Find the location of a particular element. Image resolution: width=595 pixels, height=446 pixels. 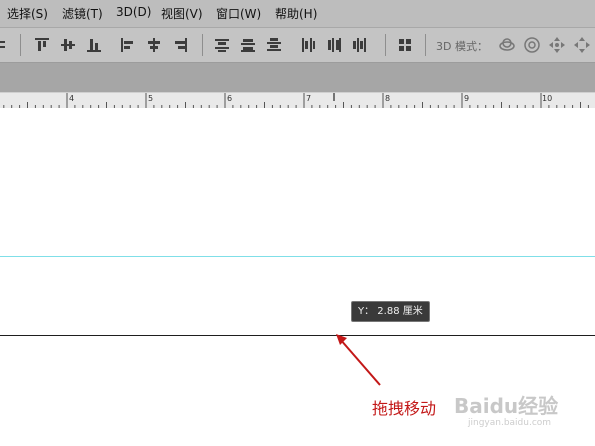

ruler-label: 9 is located at coordinates (467, 98).